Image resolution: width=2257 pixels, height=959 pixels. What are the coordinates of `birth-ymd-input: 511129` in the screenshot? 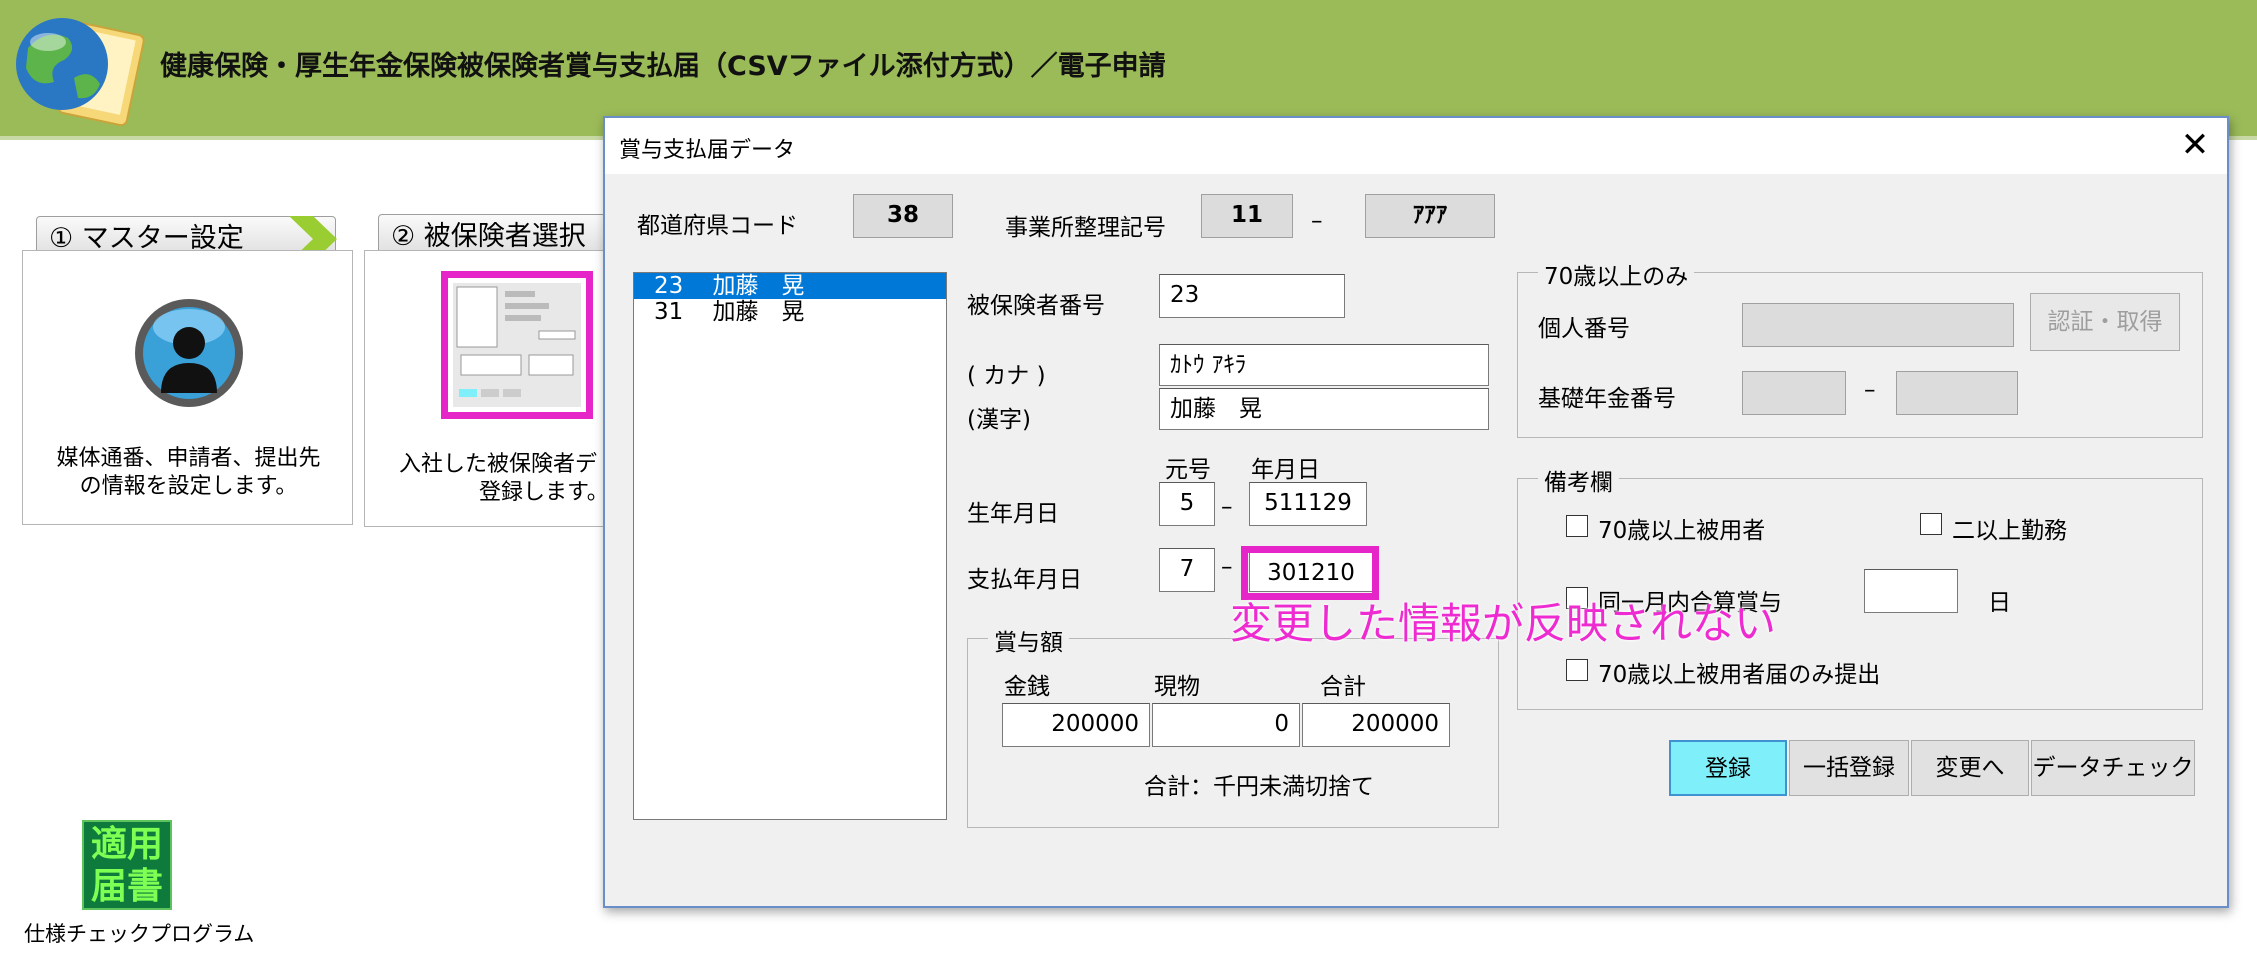 It's located at (1308, 504).